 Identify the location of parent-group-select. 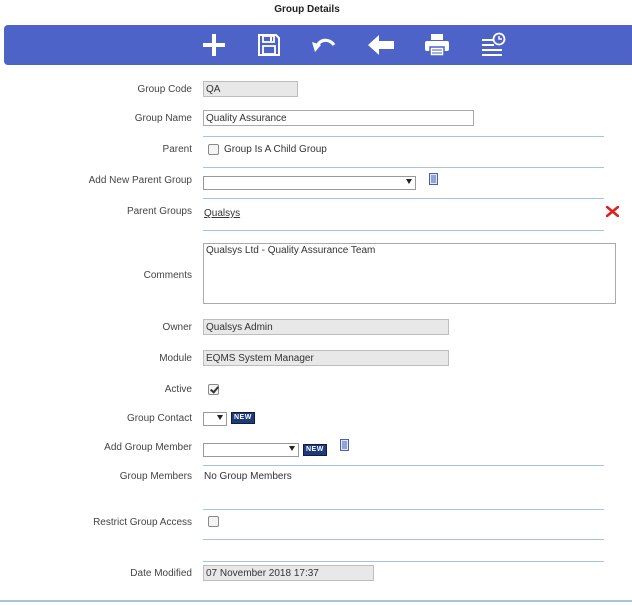
(309, 183).